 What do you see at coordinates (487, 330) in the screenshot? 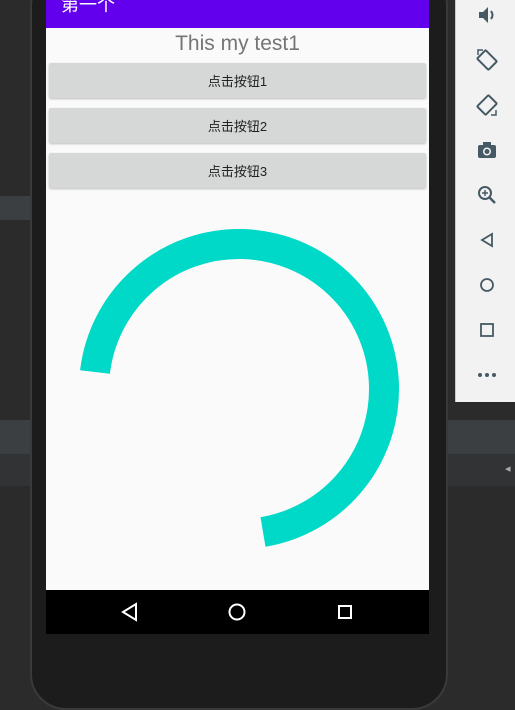
I see `overview-icon` at bounding box center [487, 330].